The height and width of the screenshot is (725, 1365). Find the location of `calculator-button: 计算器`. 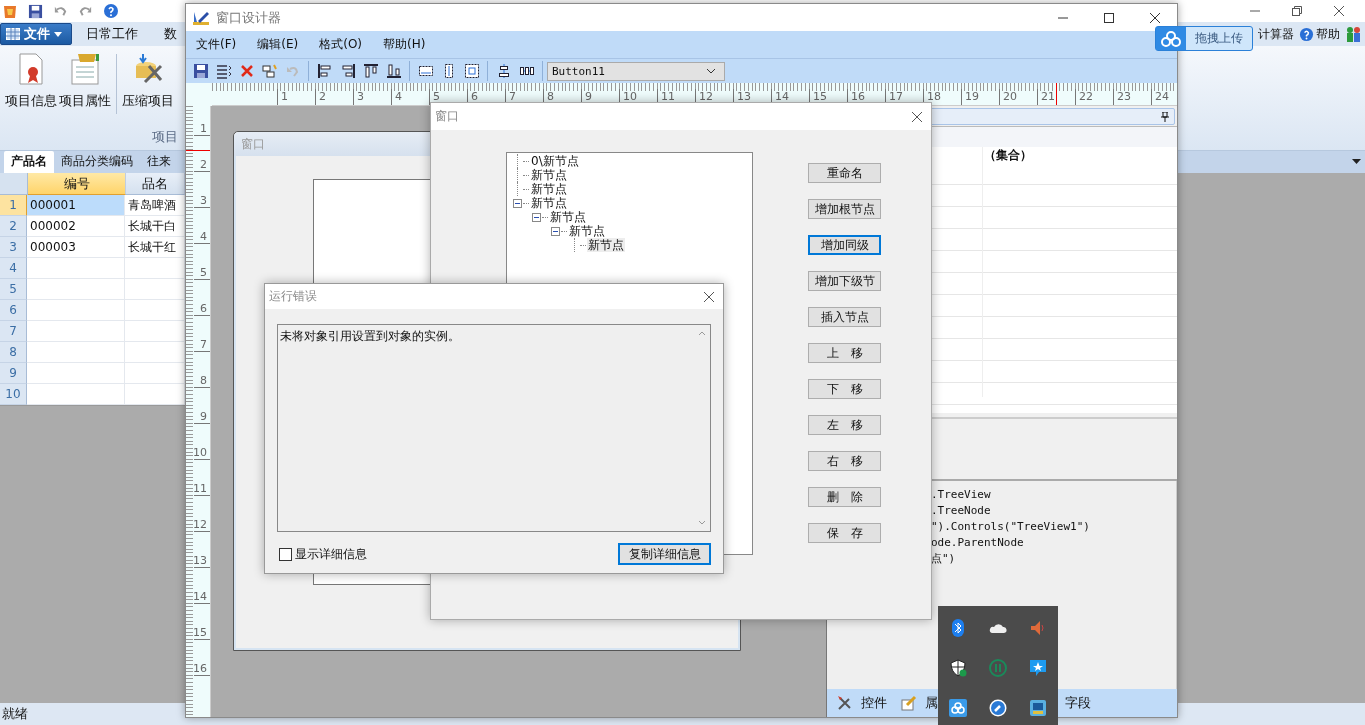

calculator-button: 计算器 is located at coordinates (1276, 34).